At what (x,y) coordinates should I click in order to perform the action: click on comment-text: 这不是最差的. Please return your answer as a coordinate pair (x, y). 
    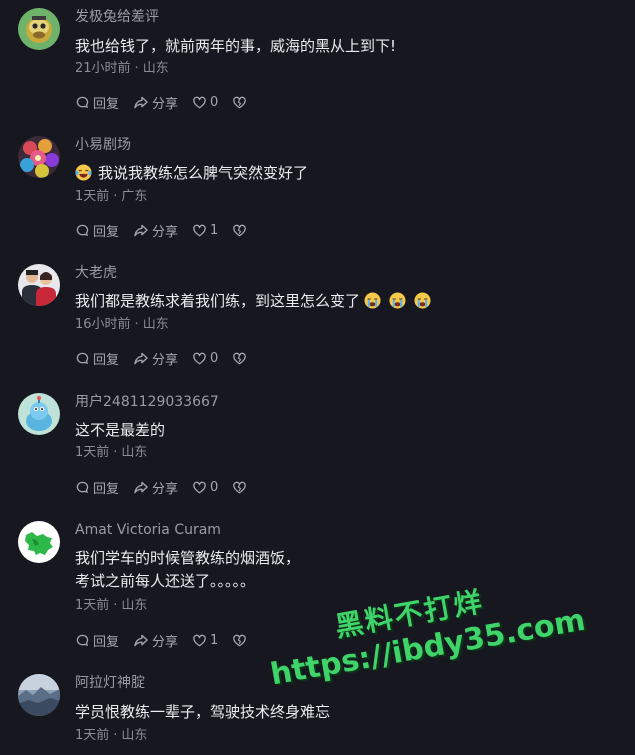
    Looking at the image, I should click on (120, 430).